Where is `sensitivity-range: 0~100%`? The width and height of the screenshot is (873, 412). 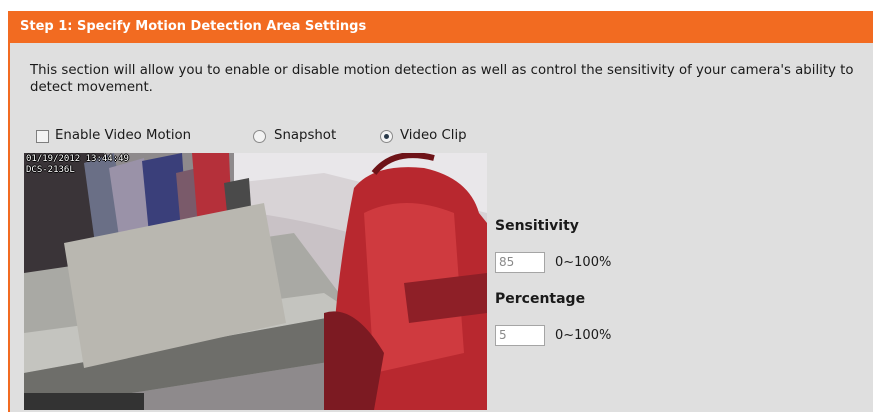 sensitivity-range: 0~100% is located at coordinates (583, 262).